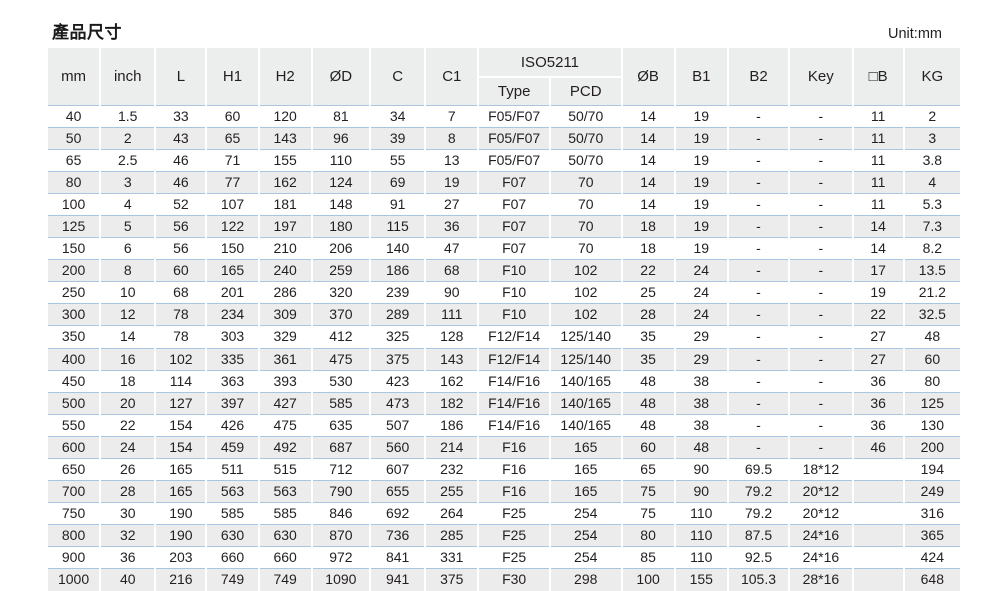 The width and height of the screenshot is (1000, 591). I want to click on cell-L: 154, so click(181, 447).